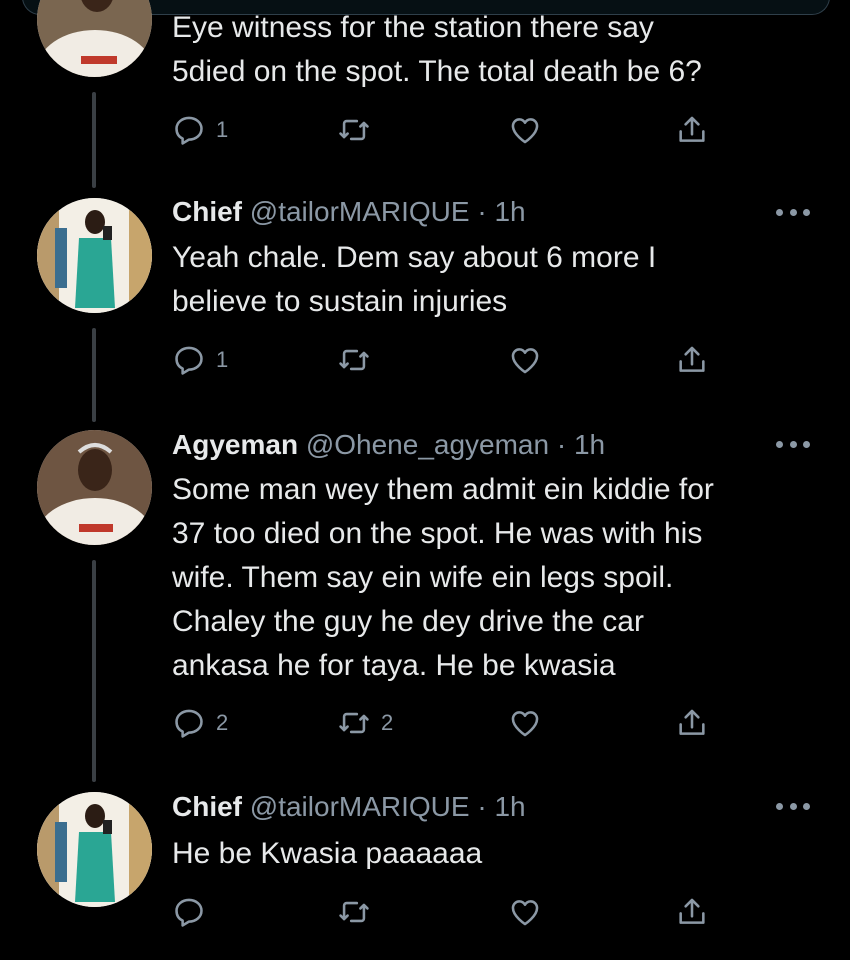 The width and height of the screenshot is (850, 960). Describe the element at coordinates (452, 912) in the screenshot. I see `tweet-actions` at that location.